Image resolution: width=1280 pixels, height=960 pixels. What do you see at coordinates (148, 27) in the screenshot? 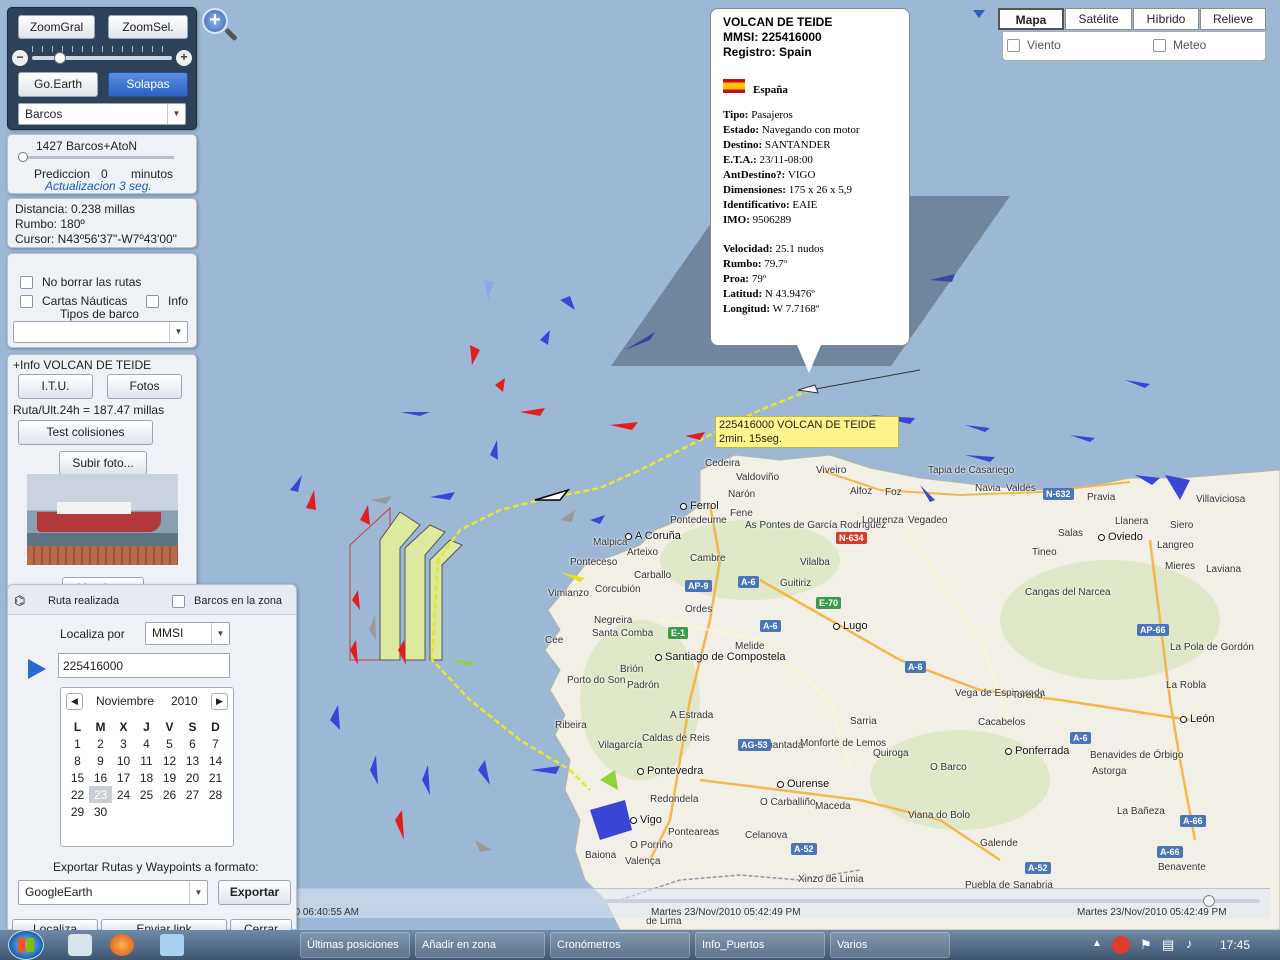
I see `zoom-selection-button: ZoomSel.` at bounding box center [148, 27].